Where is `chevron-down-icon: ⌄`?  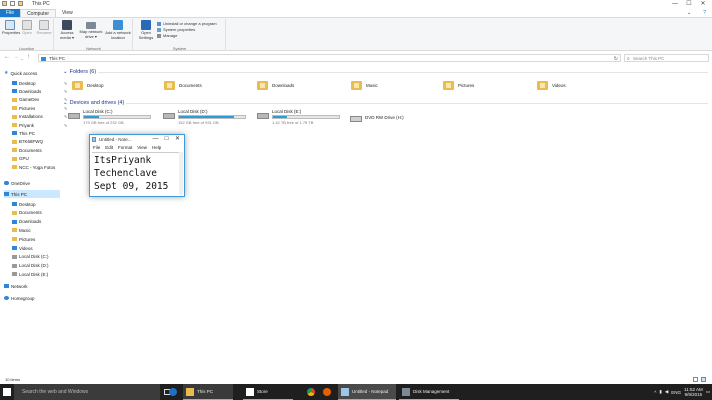 chevron-down-icon: ⌄ is located at coordinates (65, 72).